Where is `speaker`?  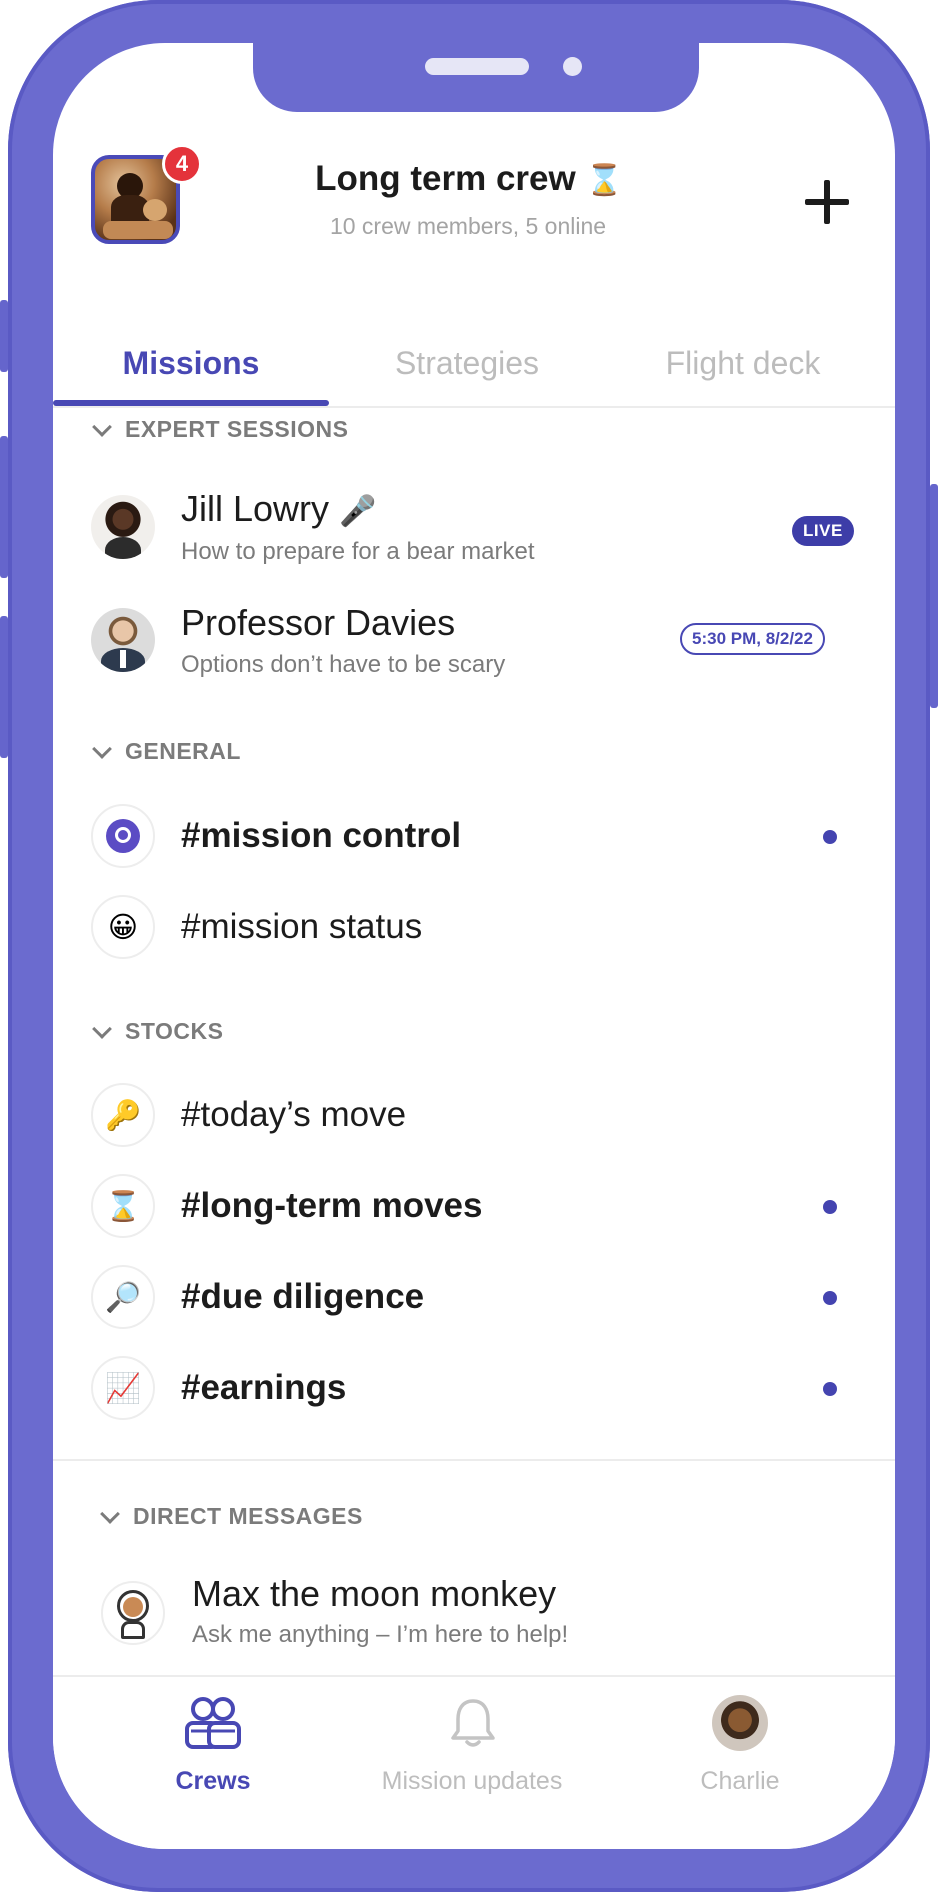
speaker is located at coordinates (477, 66).